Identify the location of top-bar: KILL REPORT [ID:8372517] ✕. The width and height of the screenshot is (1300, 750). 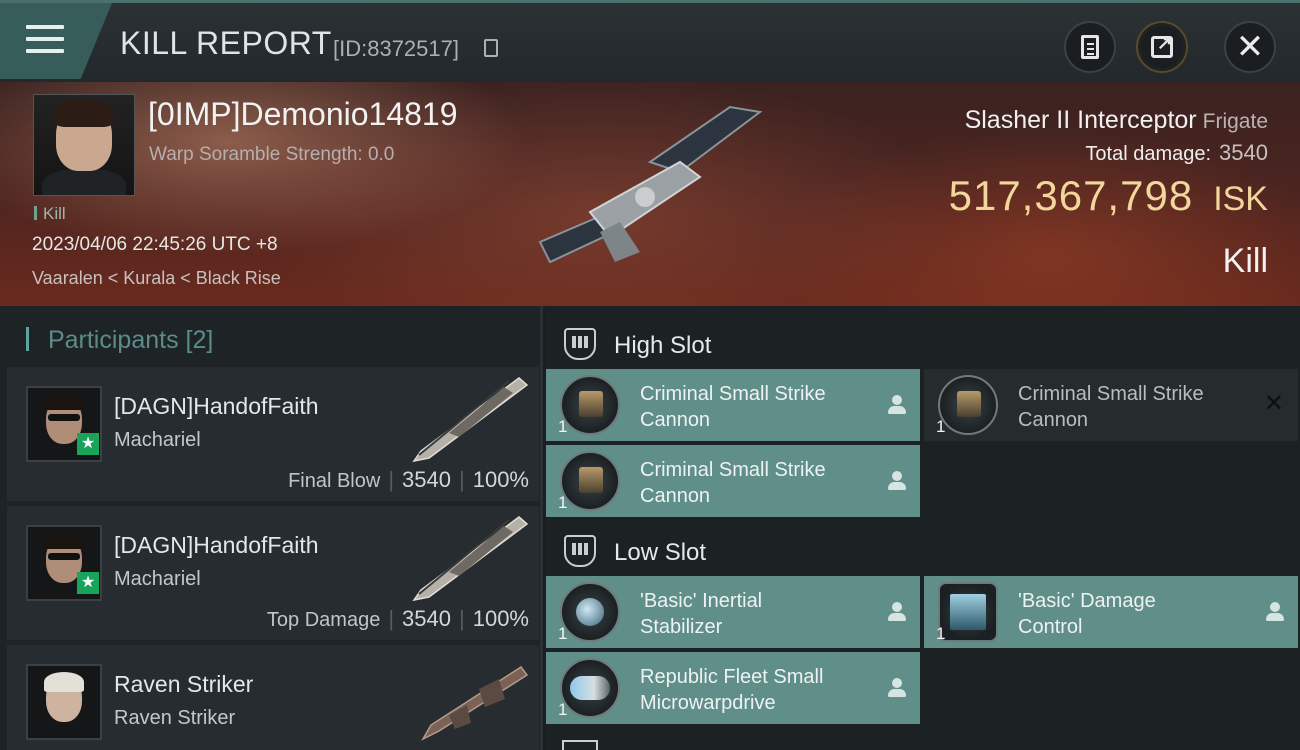
(650, 41).